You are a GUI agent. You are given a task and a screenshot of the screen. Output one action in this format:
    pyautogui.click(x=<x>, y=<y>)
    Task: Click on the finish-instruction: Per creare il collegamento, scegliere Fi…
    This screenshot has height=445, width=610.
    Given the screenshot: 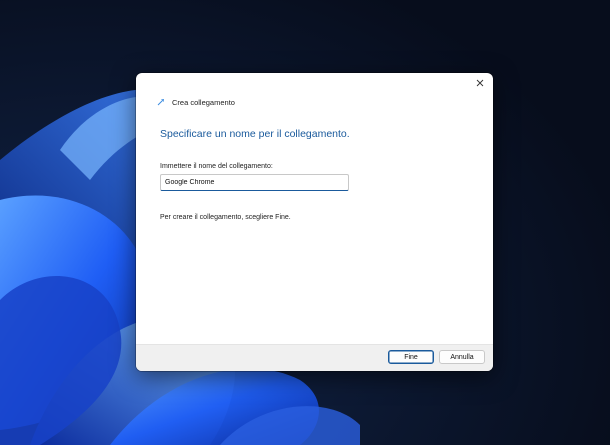 What is the action you would take?
    pyautogui.click(x=225, y=217)
    